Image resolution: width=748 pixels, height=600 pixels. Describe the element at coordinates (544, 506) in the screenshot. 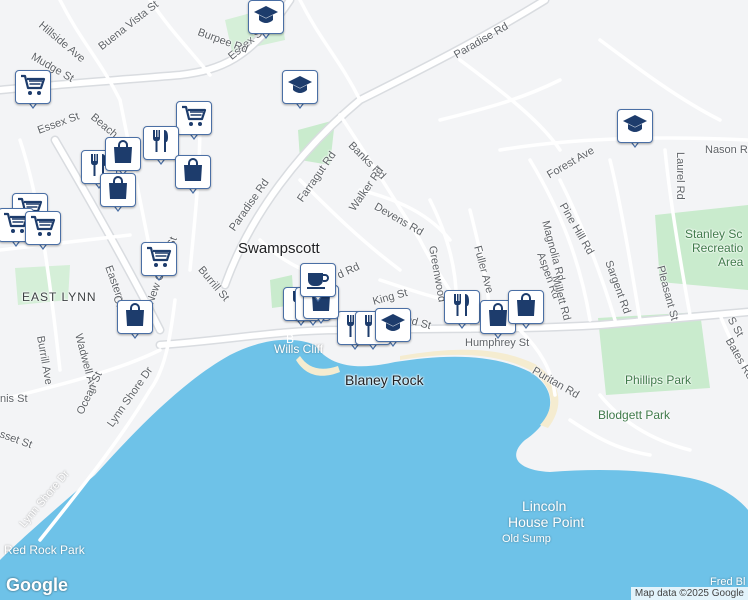

I see `place-label-lincoln: Lincoln` at that location.